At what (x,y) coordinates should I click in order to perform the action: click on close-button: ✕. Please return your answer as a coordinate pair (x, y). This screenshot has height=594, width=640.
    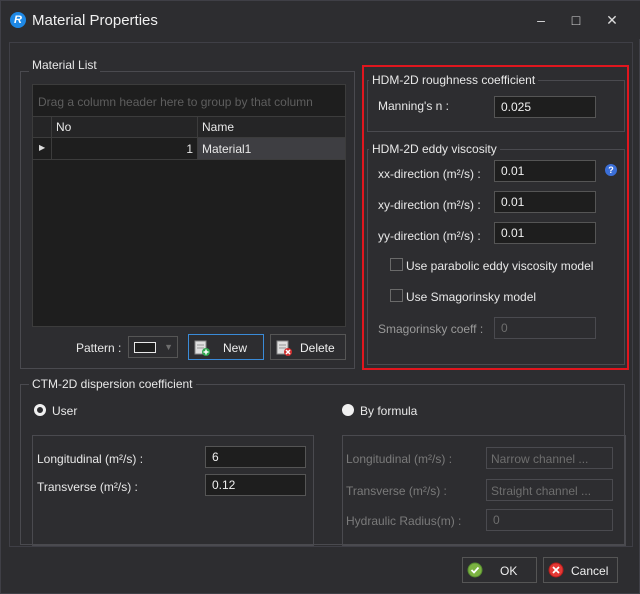
    Looking at the image, I should click on (612, 20).